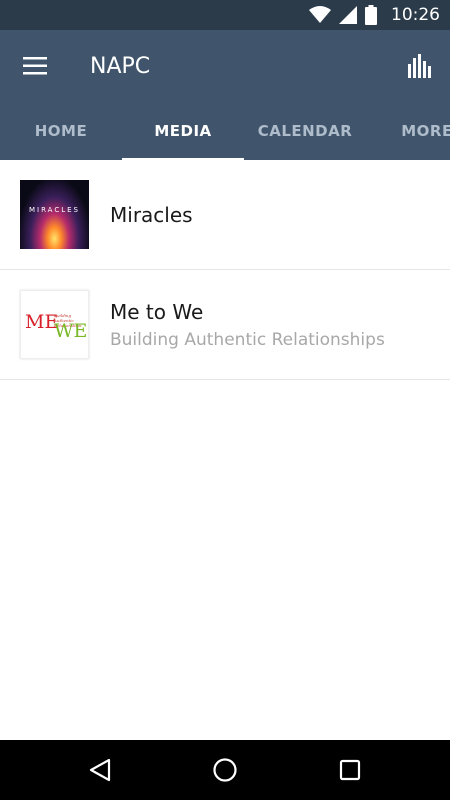 This screenshot has width=450, height=800. What do you see at coordinates (247, 339) in the screenshot?
I see `list-item-subtitle: Building Authentic Relationships` at bounding box center [247, 339].